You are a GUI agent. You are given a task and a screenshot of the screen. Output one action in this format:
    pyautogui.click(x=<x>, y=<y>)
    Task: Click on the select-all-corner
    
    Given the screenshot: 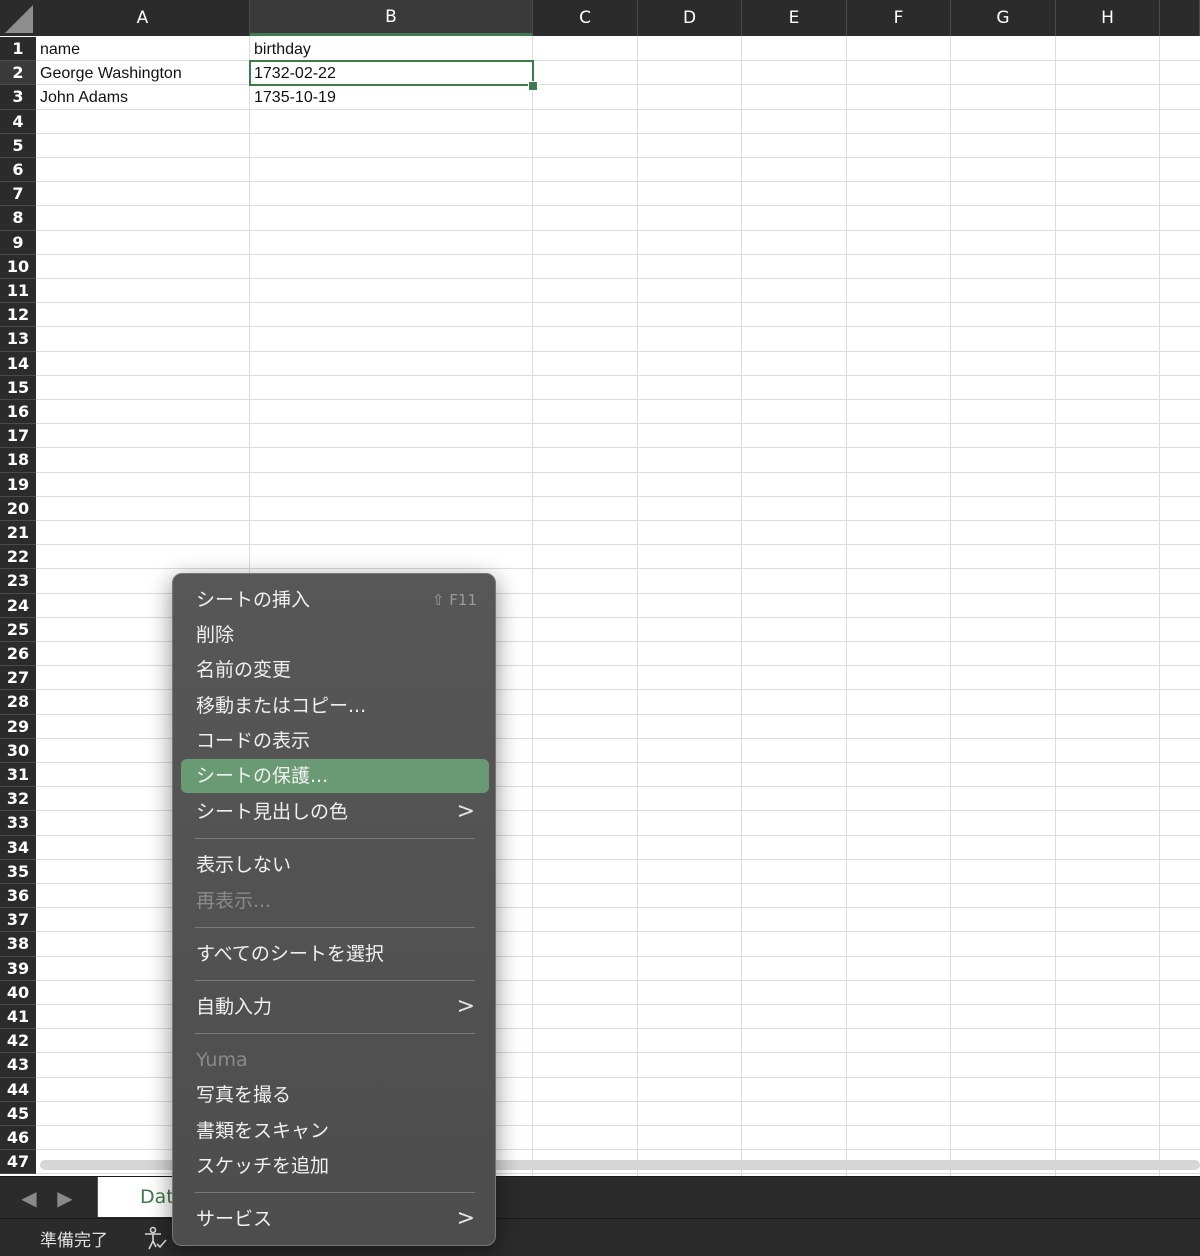 What is the action you would take?
    pyautogui.click(x=18, y=18)
    